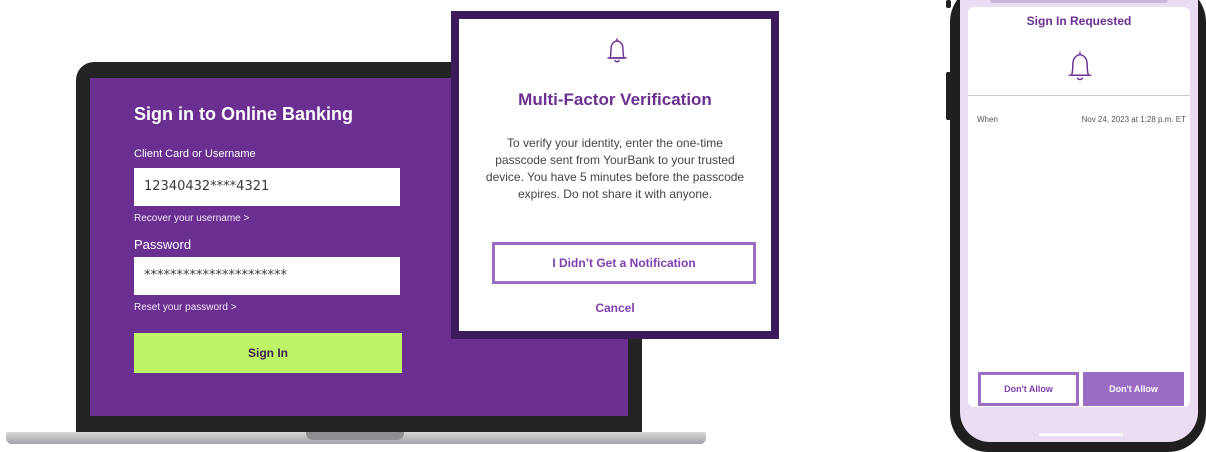 The height and width of the screenshot is (452, 1206). Describe the element at coordinates (1079, 1) in the screenshot. I see `status-bar-edge` at that location.